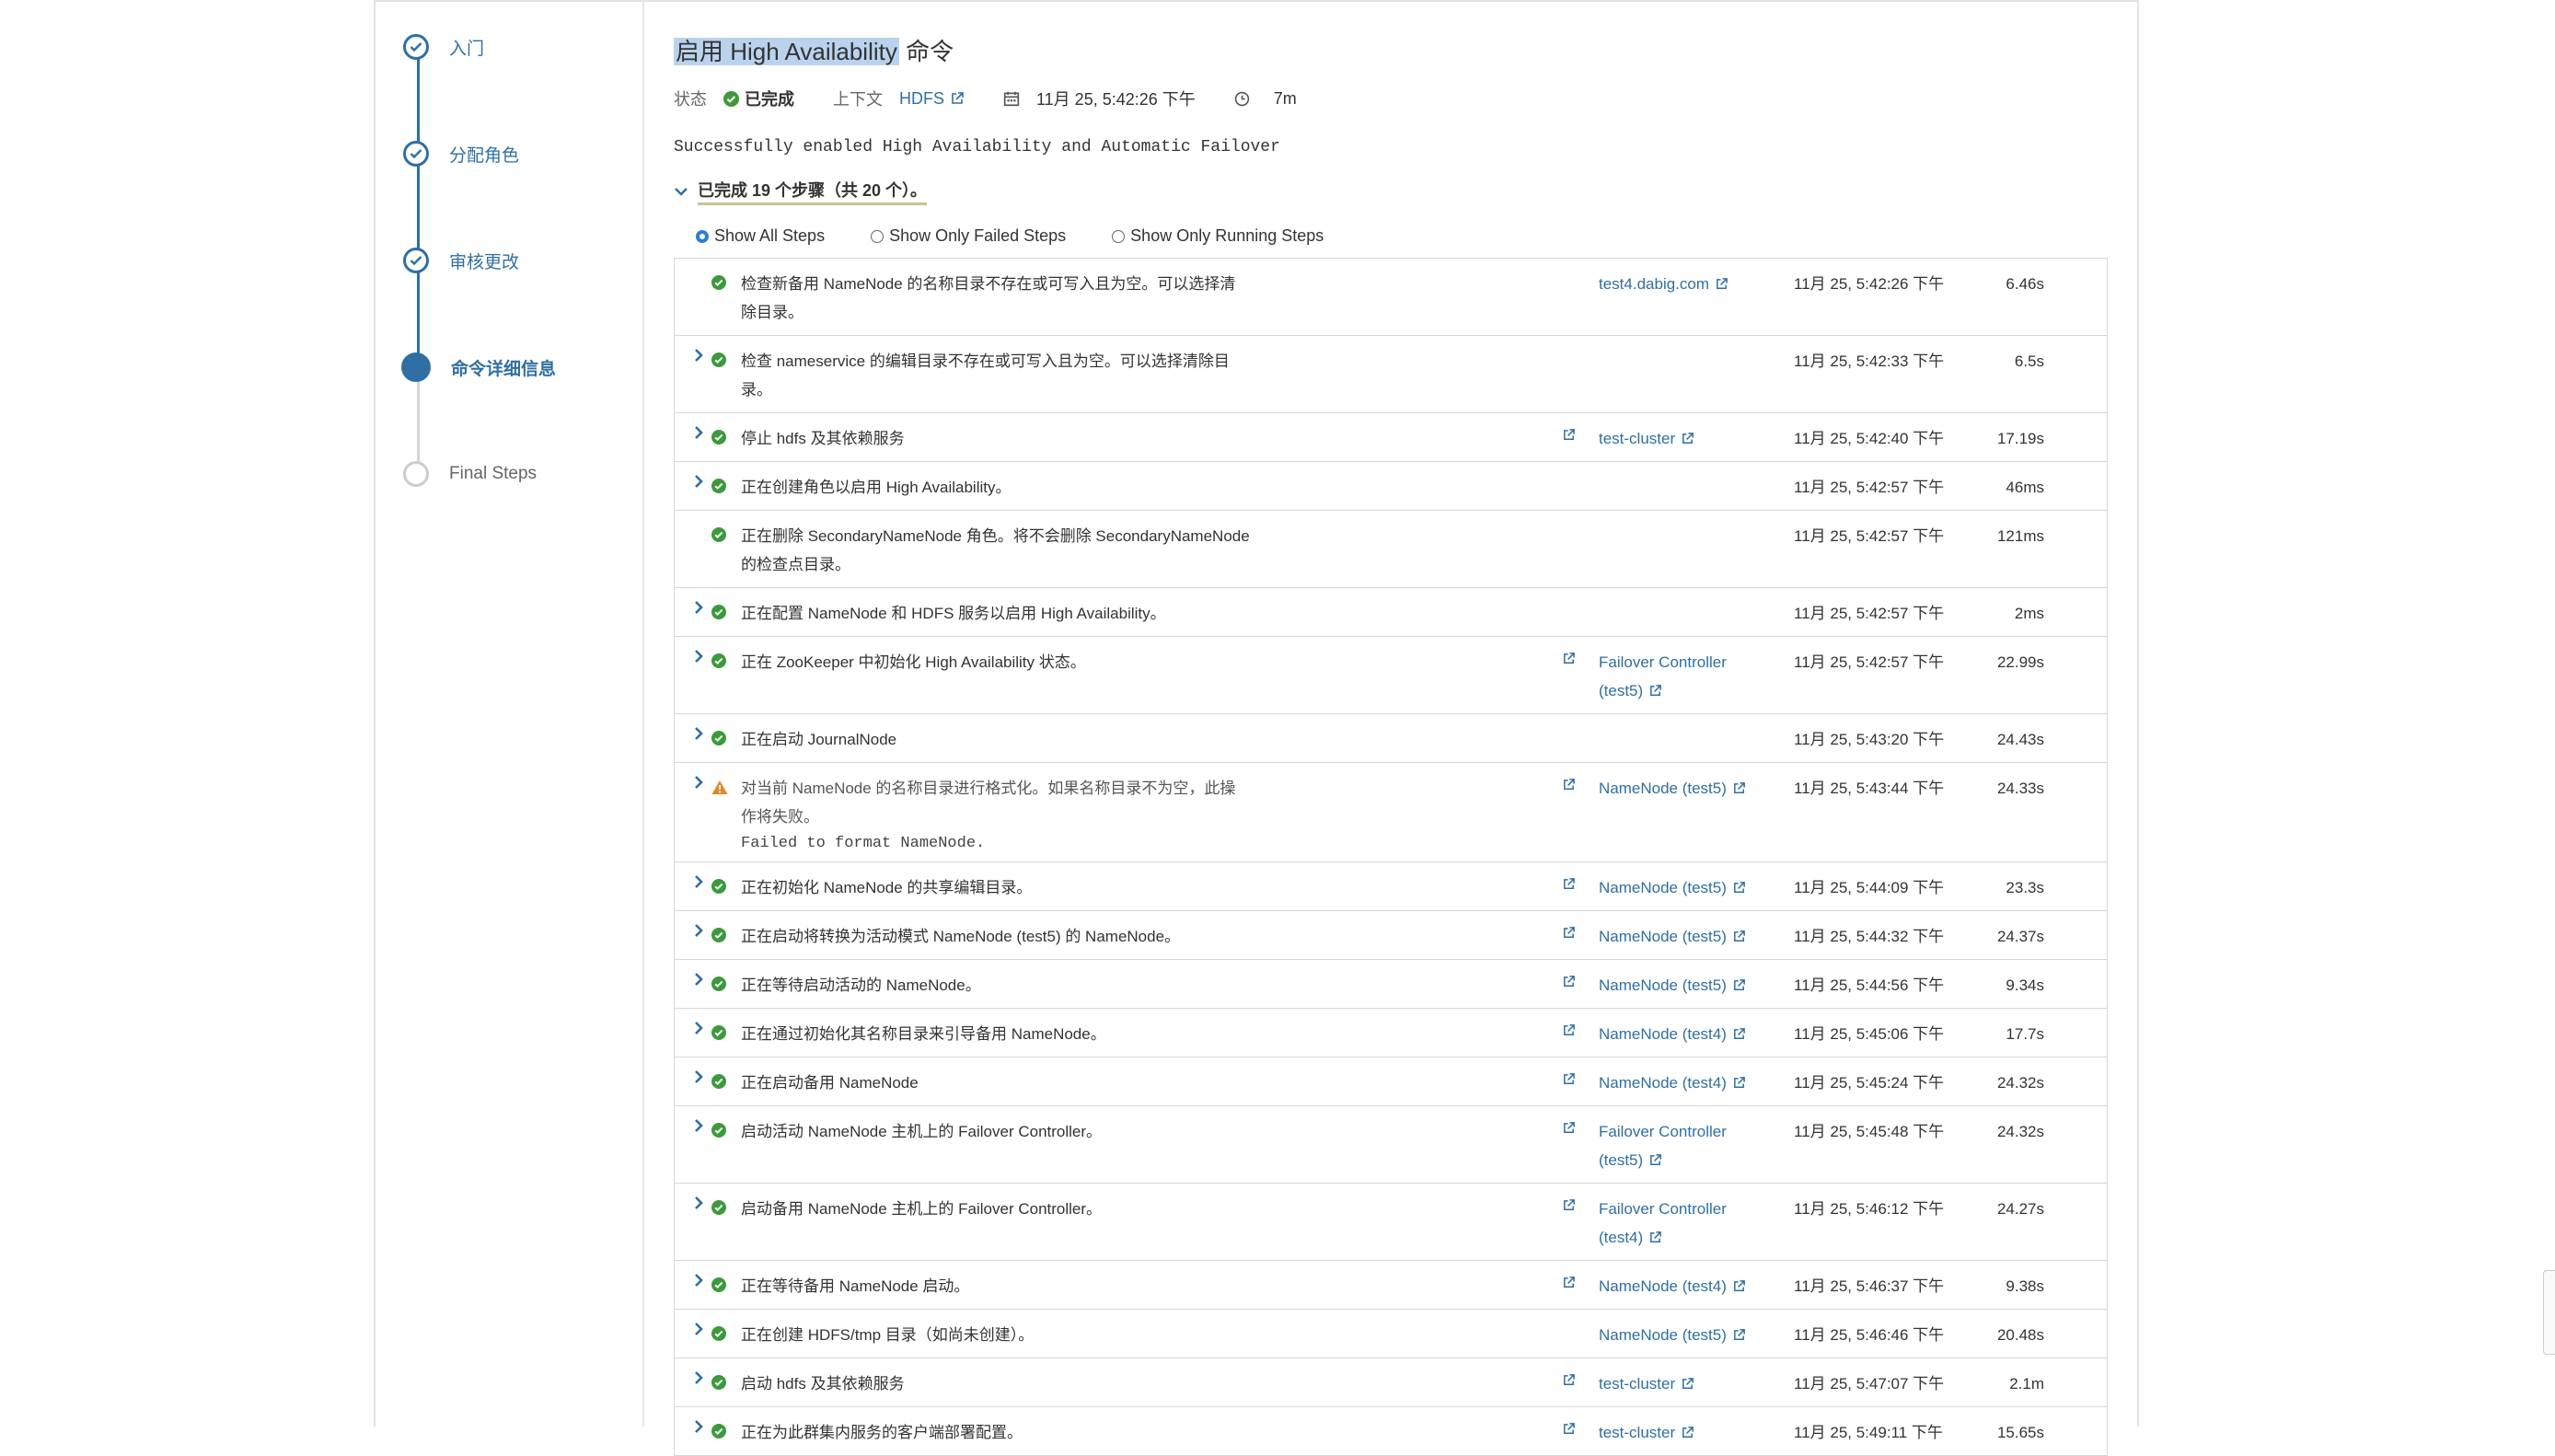 The image size is (2555, 1456). What do you see at coordinates (1637, 1383) in the screenshot?
I see `role-link-text: test-cluster` at bounding box center [1637, 1383].